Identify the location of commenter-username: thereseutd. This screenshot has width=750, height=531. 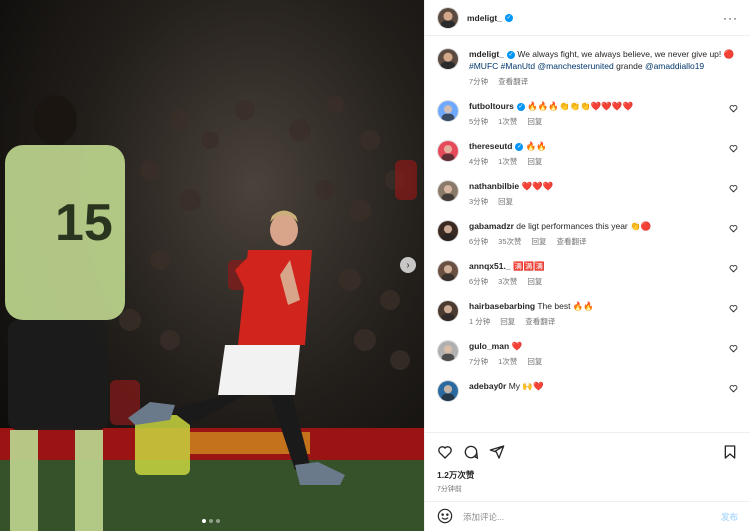
(490, 146).